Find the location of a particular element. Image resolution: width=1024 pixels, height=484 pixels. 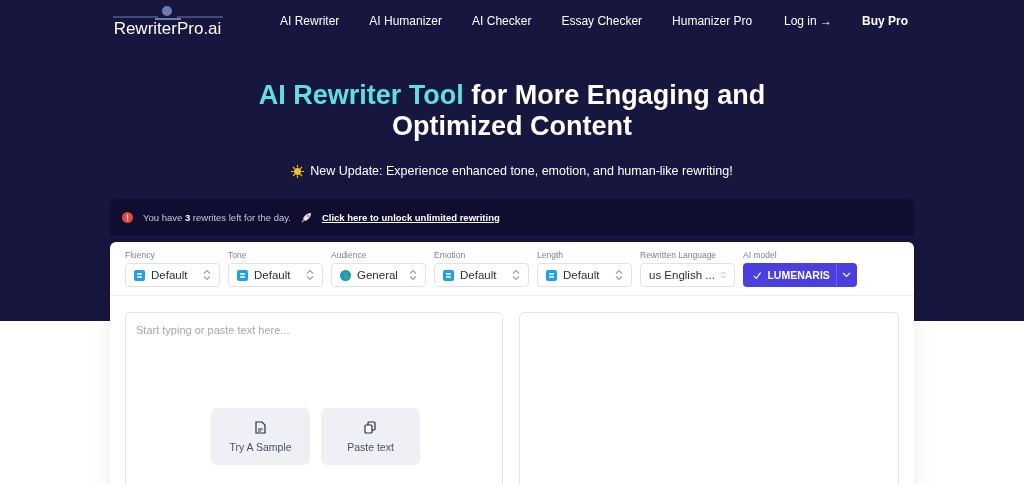

logo-icon is located at coordinates (167, 12).